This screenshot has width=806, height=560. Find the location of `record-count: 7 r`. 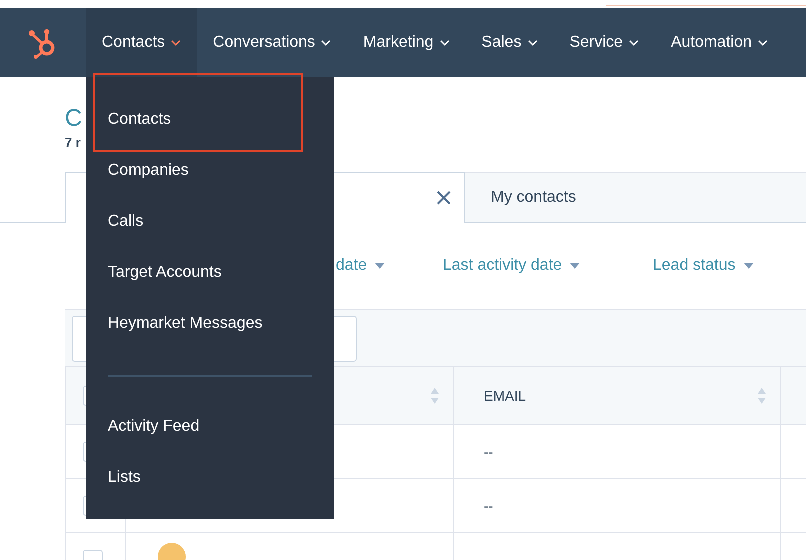

record-count: 7 r is located at coordinates (73, 142).